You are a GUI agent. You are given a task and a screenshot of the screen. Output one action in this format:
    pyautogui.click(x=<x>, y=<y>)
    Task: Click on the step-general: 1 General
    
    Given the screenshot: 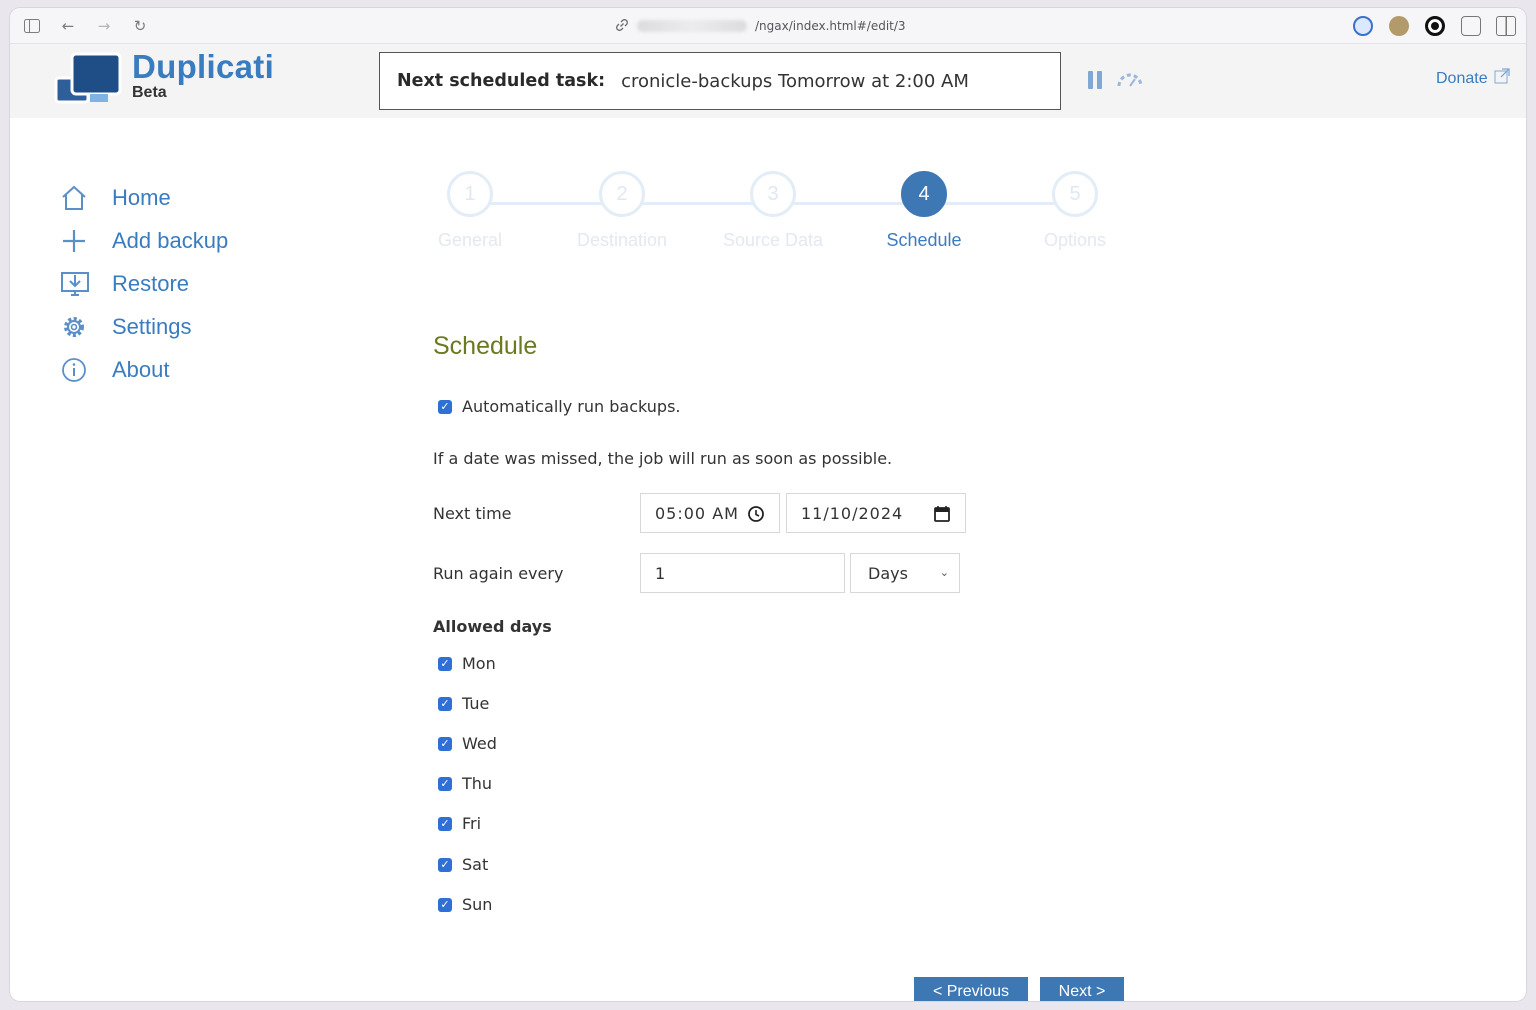 What is the action you would take?
    pyautogui.click(x=470, y=211)
    